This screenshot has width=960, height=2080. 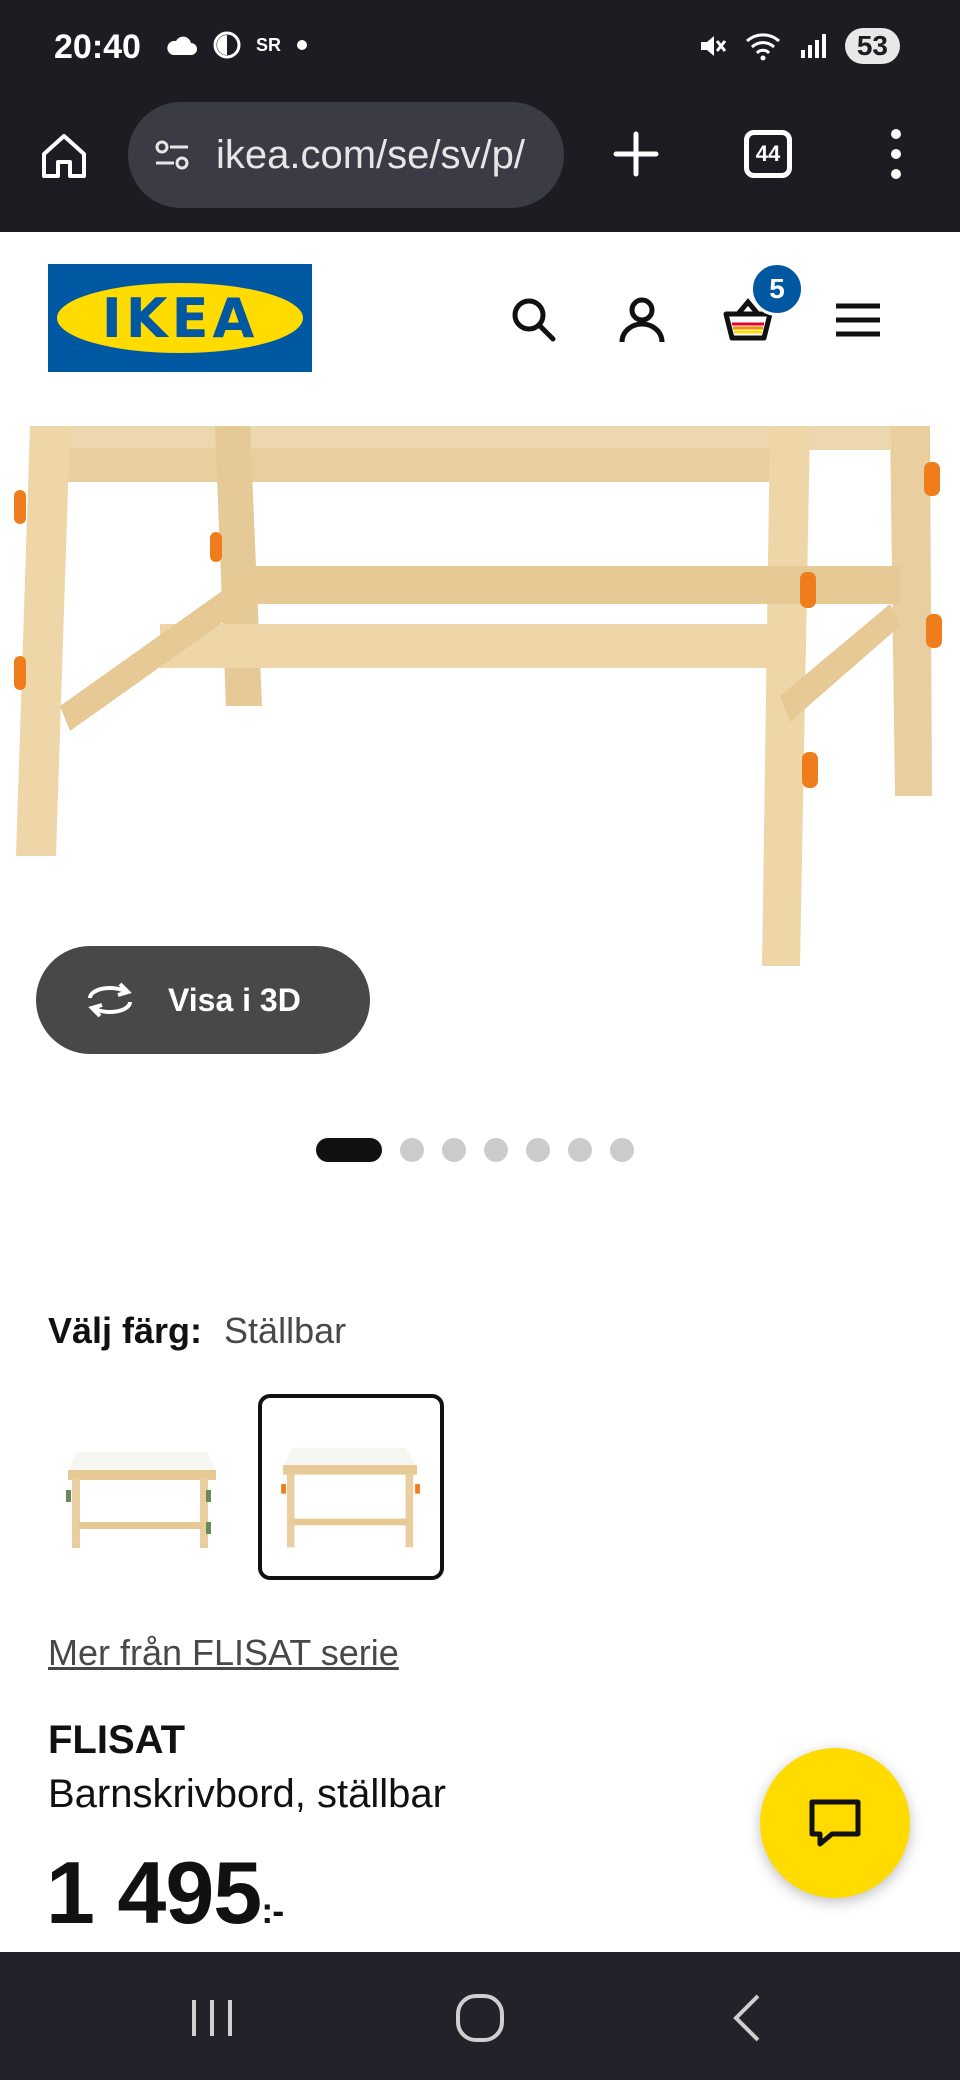 What do you see at coordinates (858, 320) in the screenshot?
I see `menu-icon` at bounding box center [858, 320].